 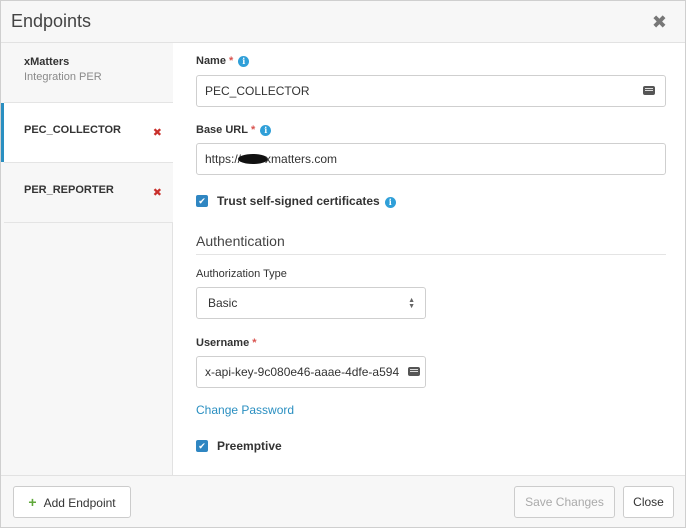 I want to click on redaction-mark, so click(x=253, y=159).